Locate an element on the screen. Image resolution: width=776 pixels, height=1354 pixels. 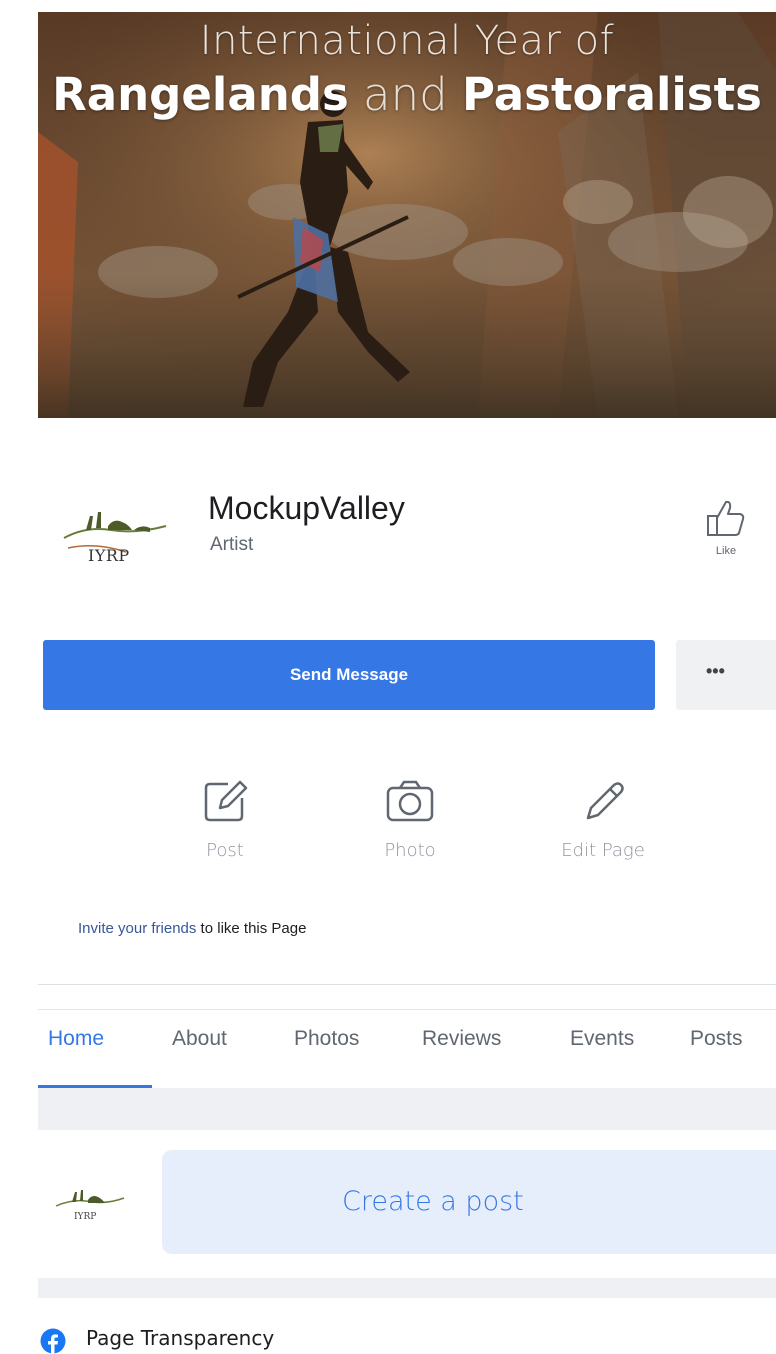
more-options-button: ••• is located at coordinates (726, 675).